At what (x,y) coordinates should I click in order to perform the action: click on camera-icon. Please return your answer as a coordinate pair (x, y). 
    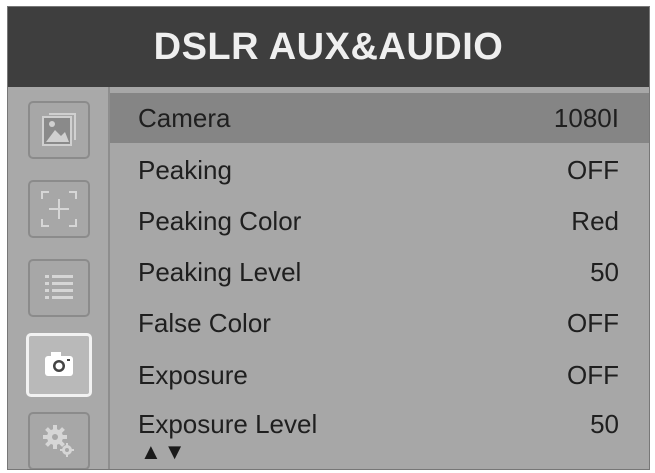
    Looking at the image, I should click on (59, 365).